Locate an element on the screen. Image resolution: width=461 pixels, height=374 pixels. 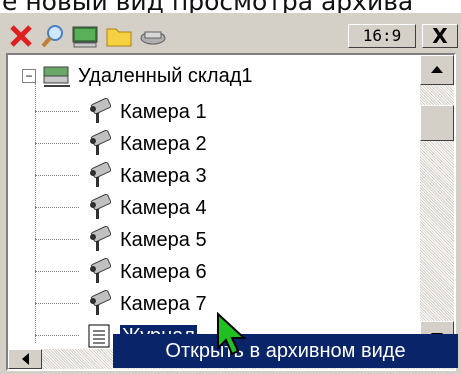
tree-item-camera-4: Камера 4 is located at coordinates (145, 208).